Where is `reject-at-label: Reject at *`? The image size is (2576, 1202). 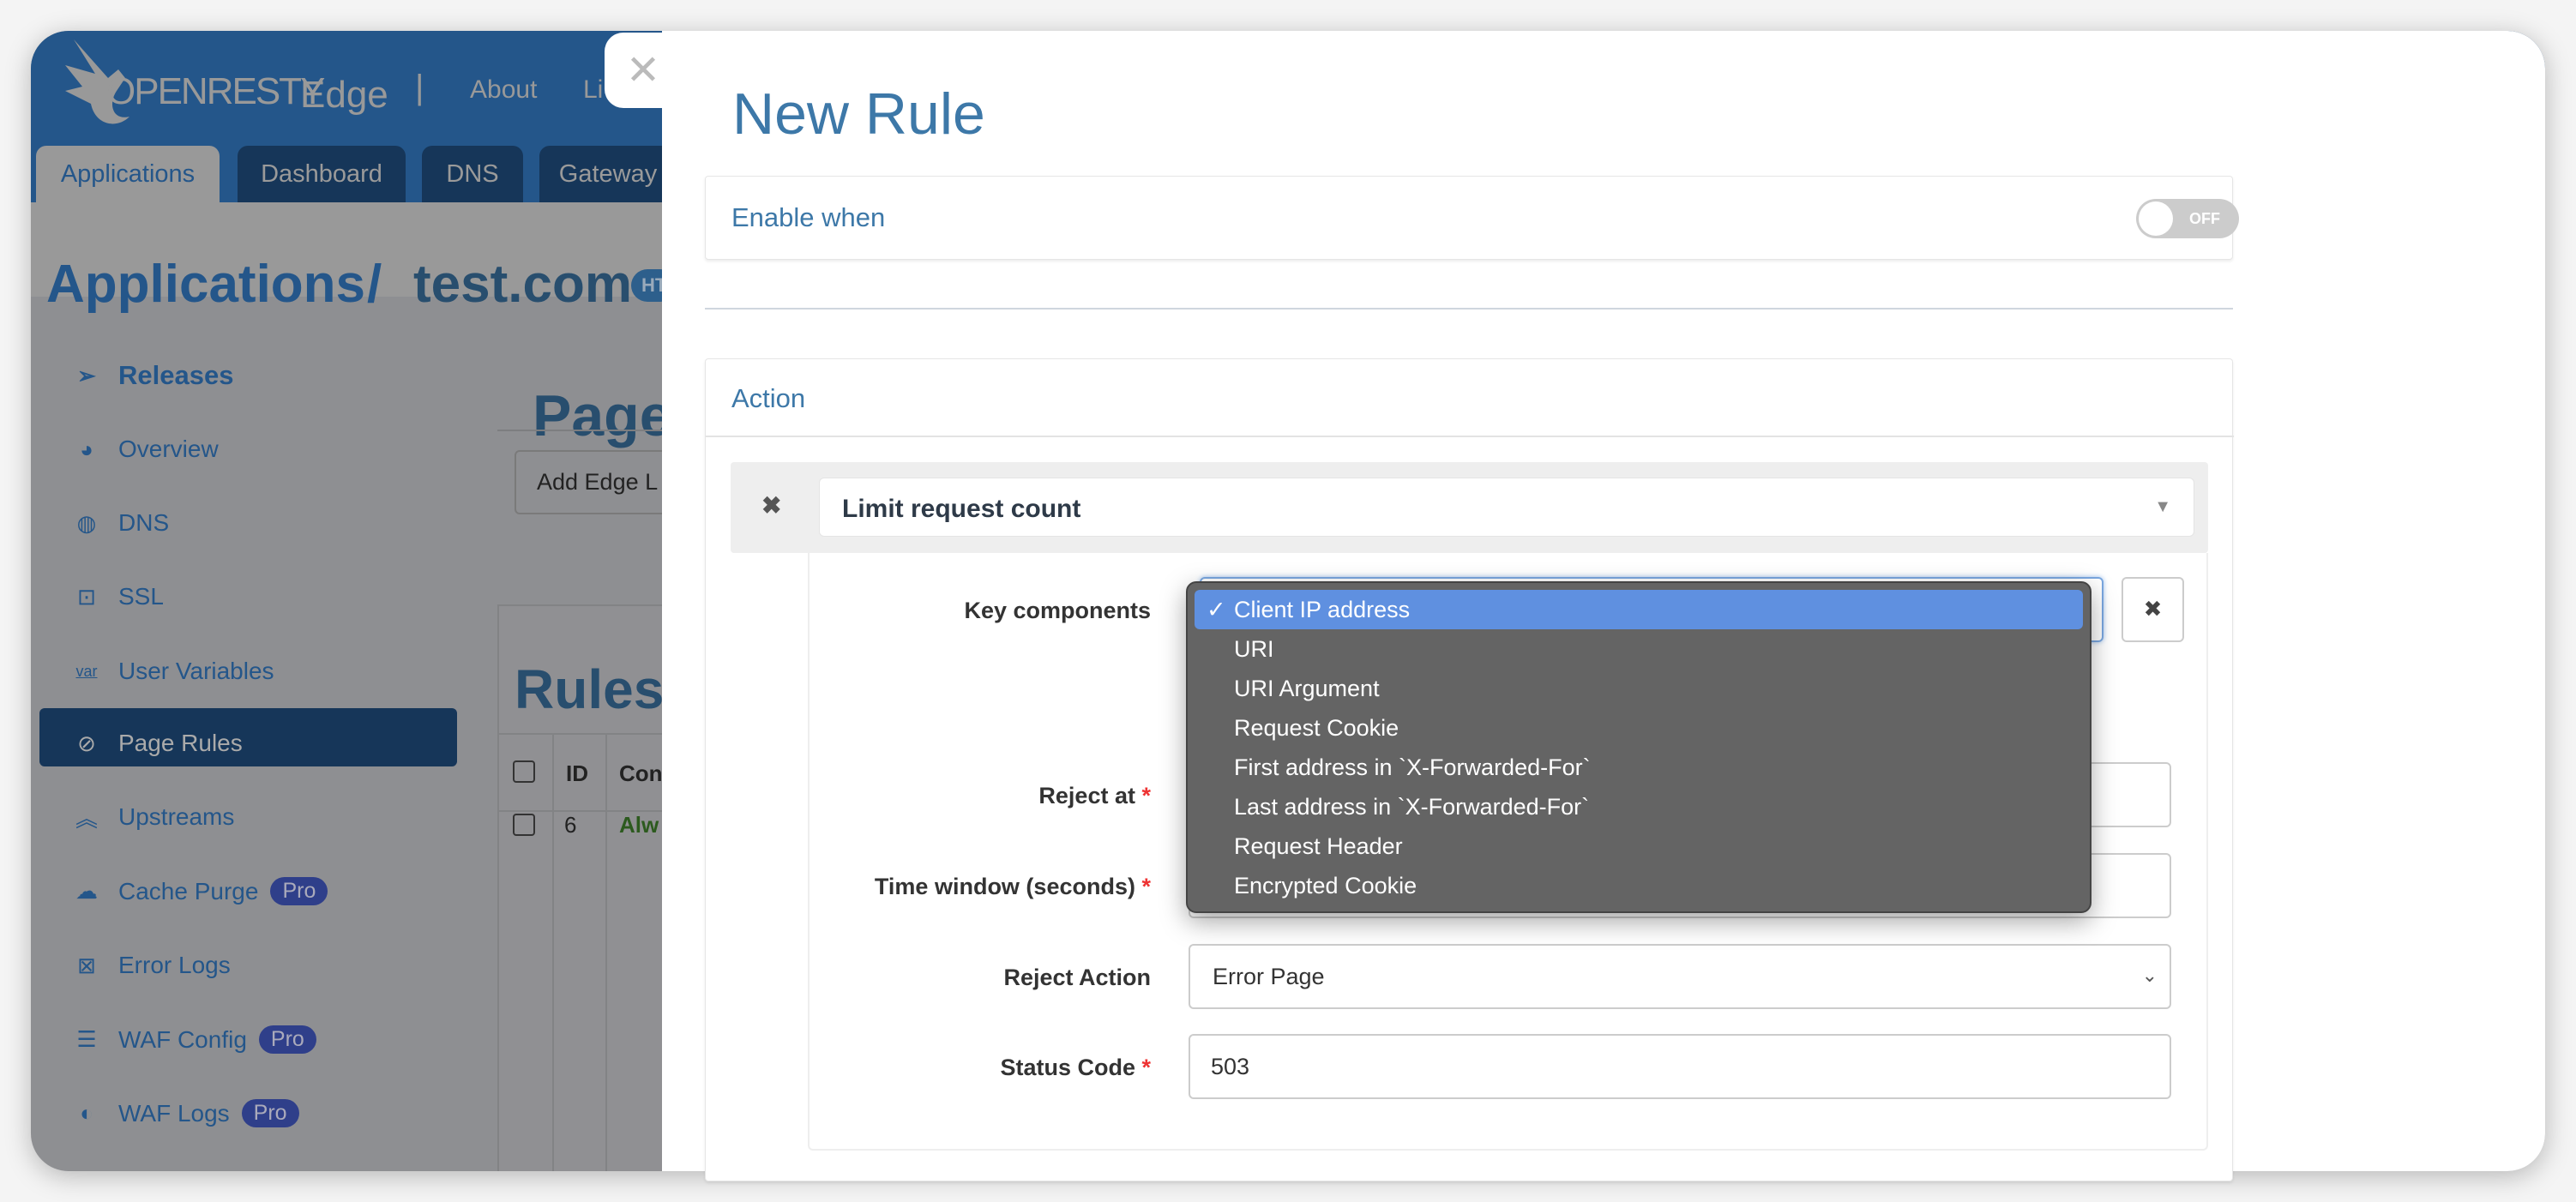 reject-at-label: Reject at * is located at coordinates (979, 796).